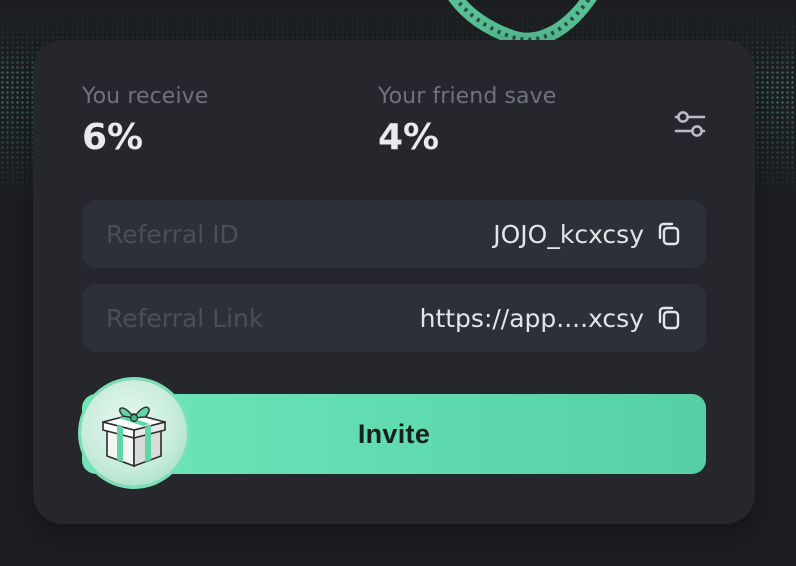 The image size is (796, 566). What do you see at coordinates (134, 437) in the screenshot?
I see `gift-icon` at bounding box center [134, 437].